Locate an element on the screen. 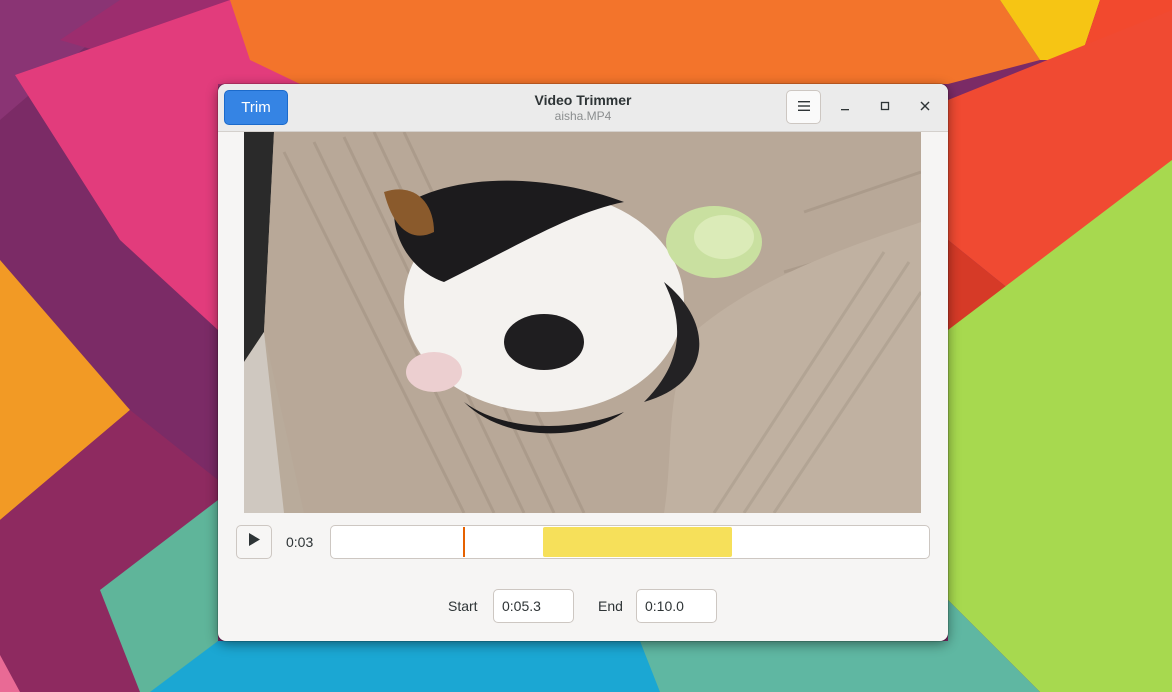 The image size is (1172, 692). play-icon is located at coordinates (254, 542).